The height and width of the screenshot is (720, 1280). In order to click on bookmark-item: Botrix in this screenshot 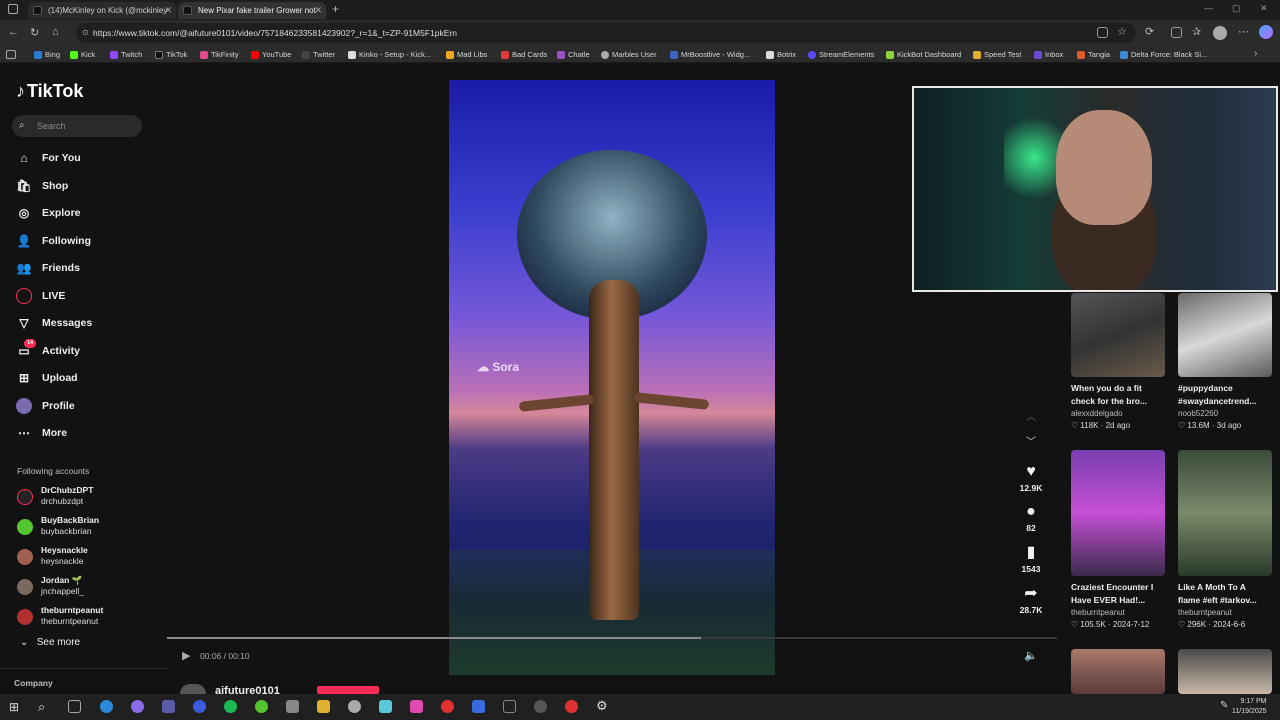, I will do `click(781, 55)`.